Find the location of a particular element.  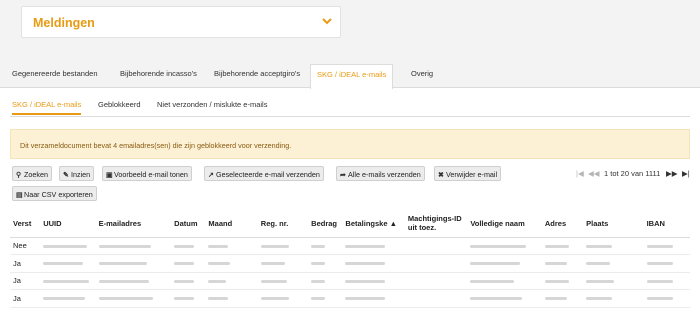

cell-verst: Nee is located at coordinates (25, 246).